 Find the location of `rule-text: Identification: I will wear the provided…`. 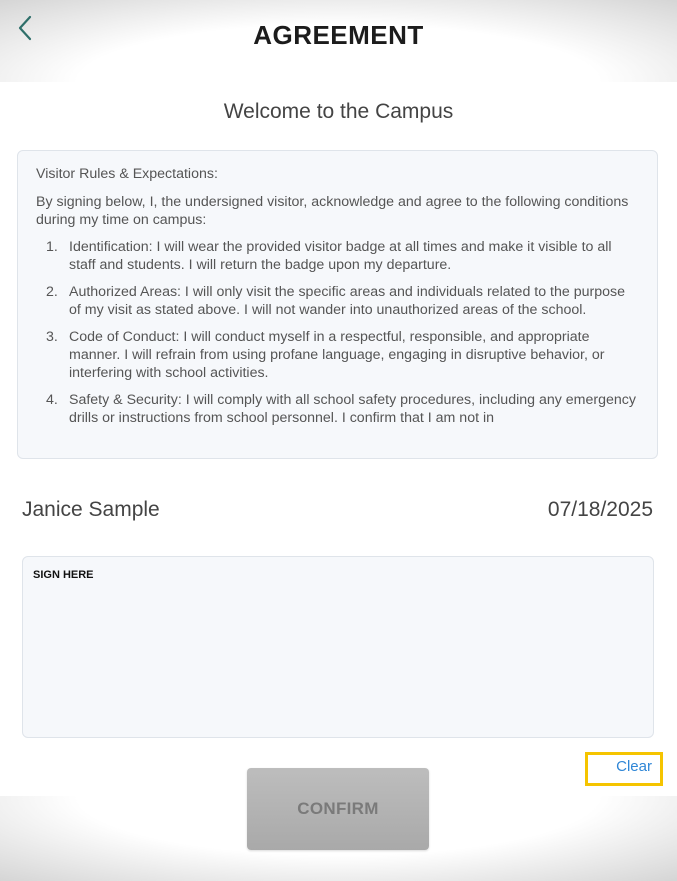

rule-text: Identification: I will wear the provided… is located at coordinates (340, 256).